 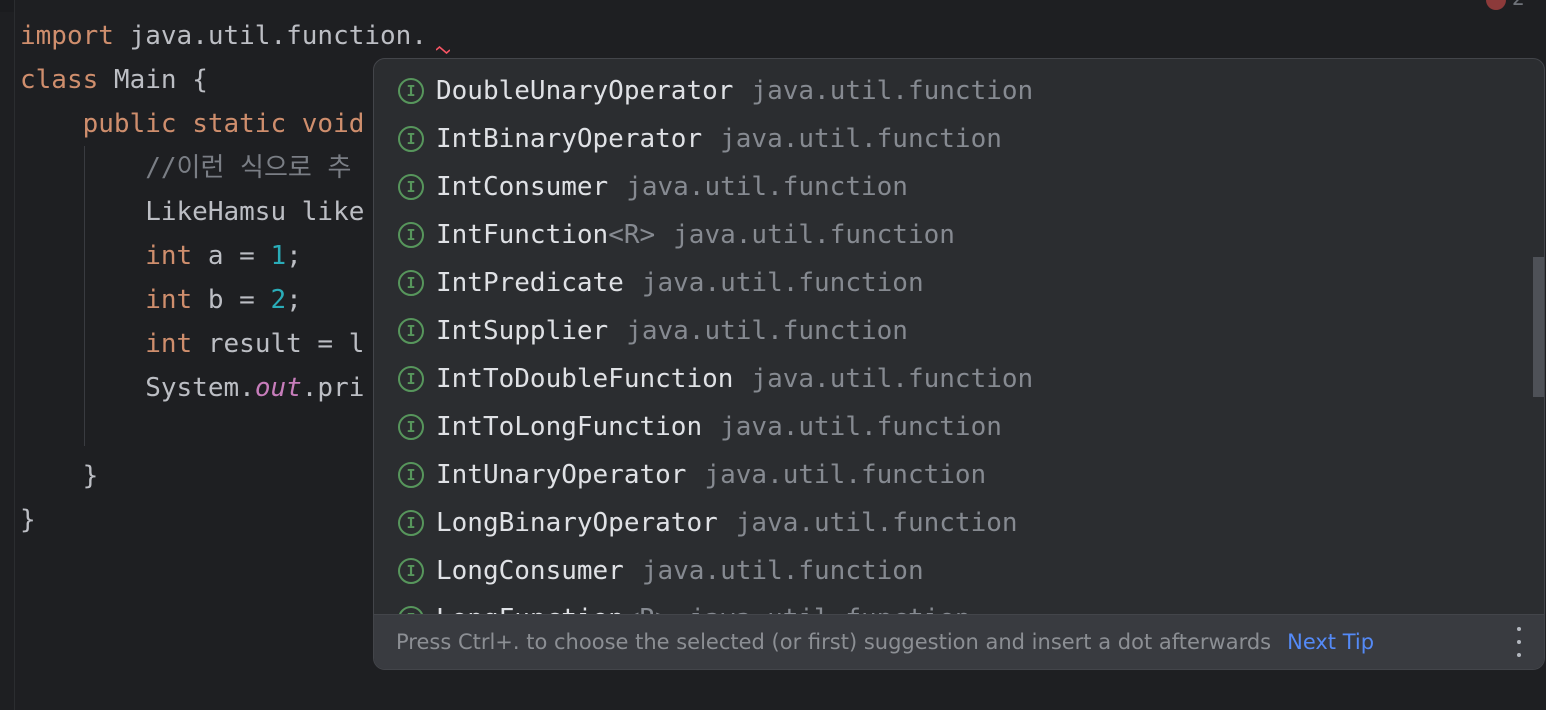 I want to click on completion-item-name: IntUnaryOperator, so click(x=561, y=475).